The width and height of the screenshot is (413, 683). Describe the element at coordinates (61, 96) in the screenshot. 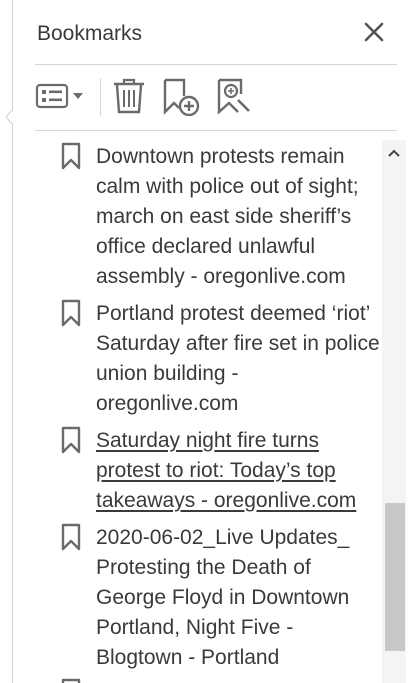

I see `options-menu-icon` at that location.